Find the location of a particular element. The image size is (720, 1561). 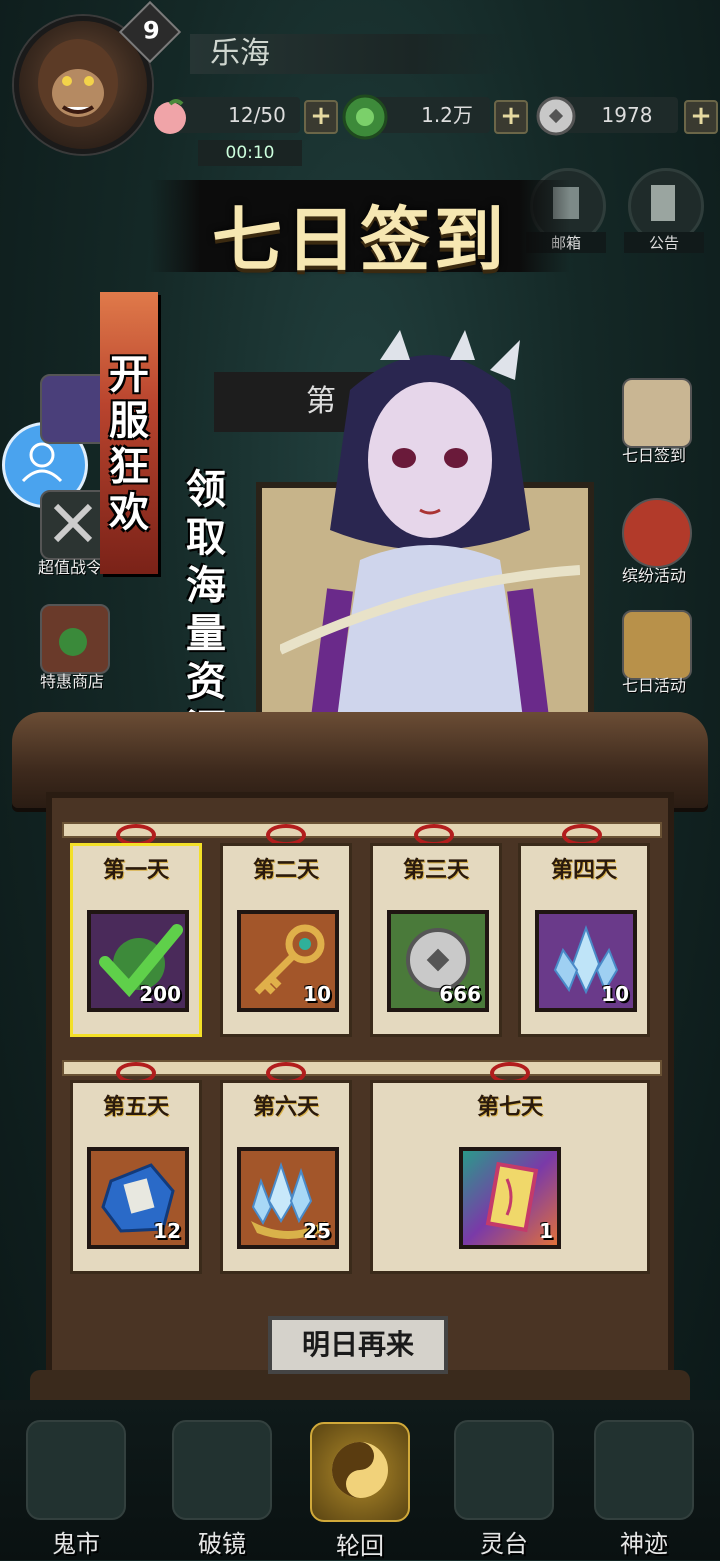

peach-icon is located at coordinates (170, 116).